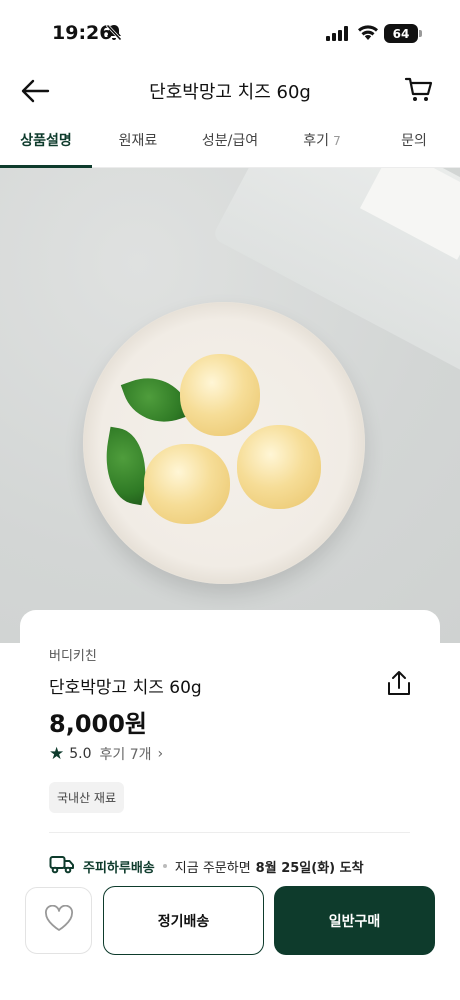 Image resolution: width=460 pixels, height=1000 pixels. I want to click on divider, so click(229, 832).